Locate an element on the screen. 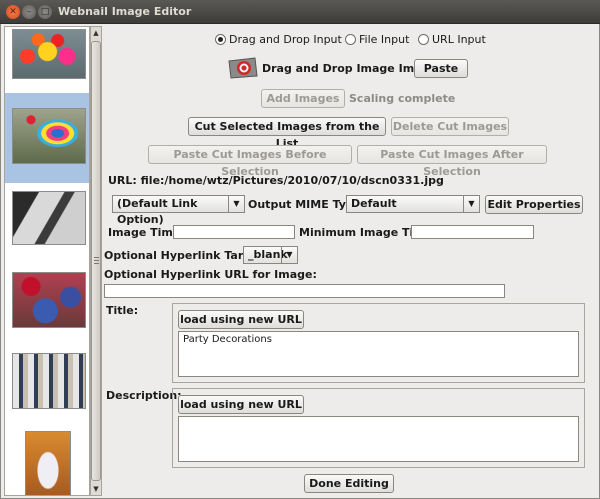  link-option-select: (Default Link Option) ▼ is located at coordinates (178, 210).